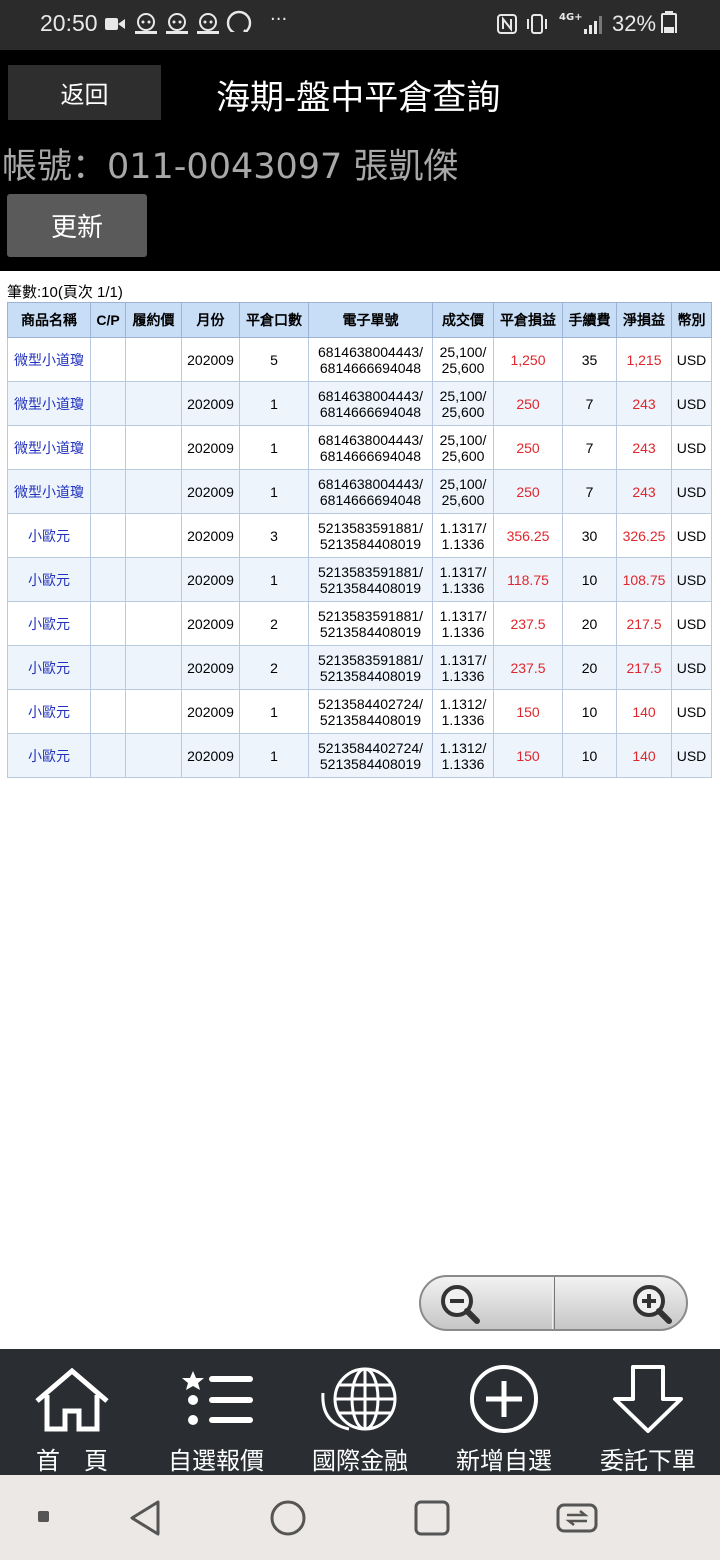 The image size is (720, 1560). I want to click on status-time: 20:50, so click(69, 23).